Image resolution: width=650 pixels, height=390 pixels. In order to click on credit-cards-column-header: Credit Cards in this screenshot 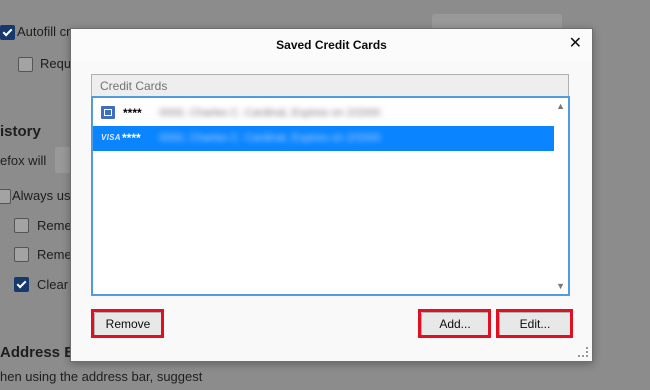, I will do `click(330, 85)`.